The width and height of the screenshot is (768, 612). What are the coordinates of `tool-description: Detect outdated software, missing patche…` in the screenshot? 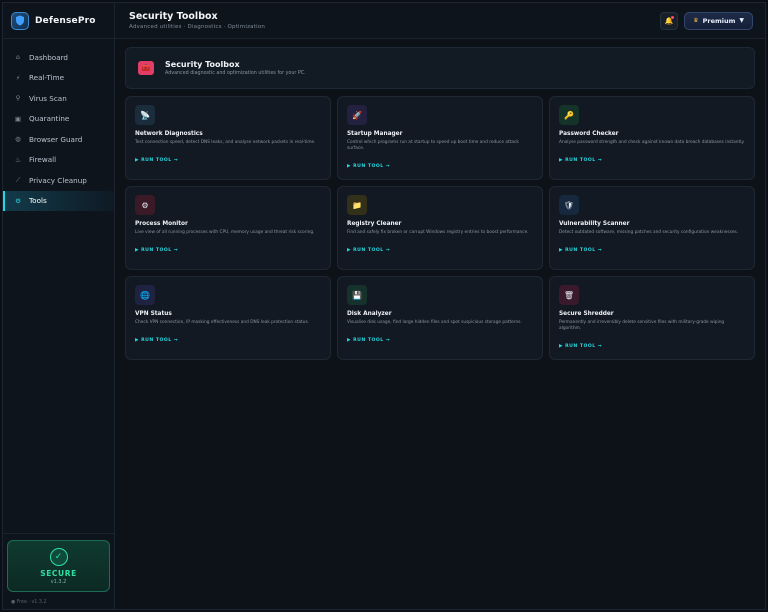 It's located at (649, 232).